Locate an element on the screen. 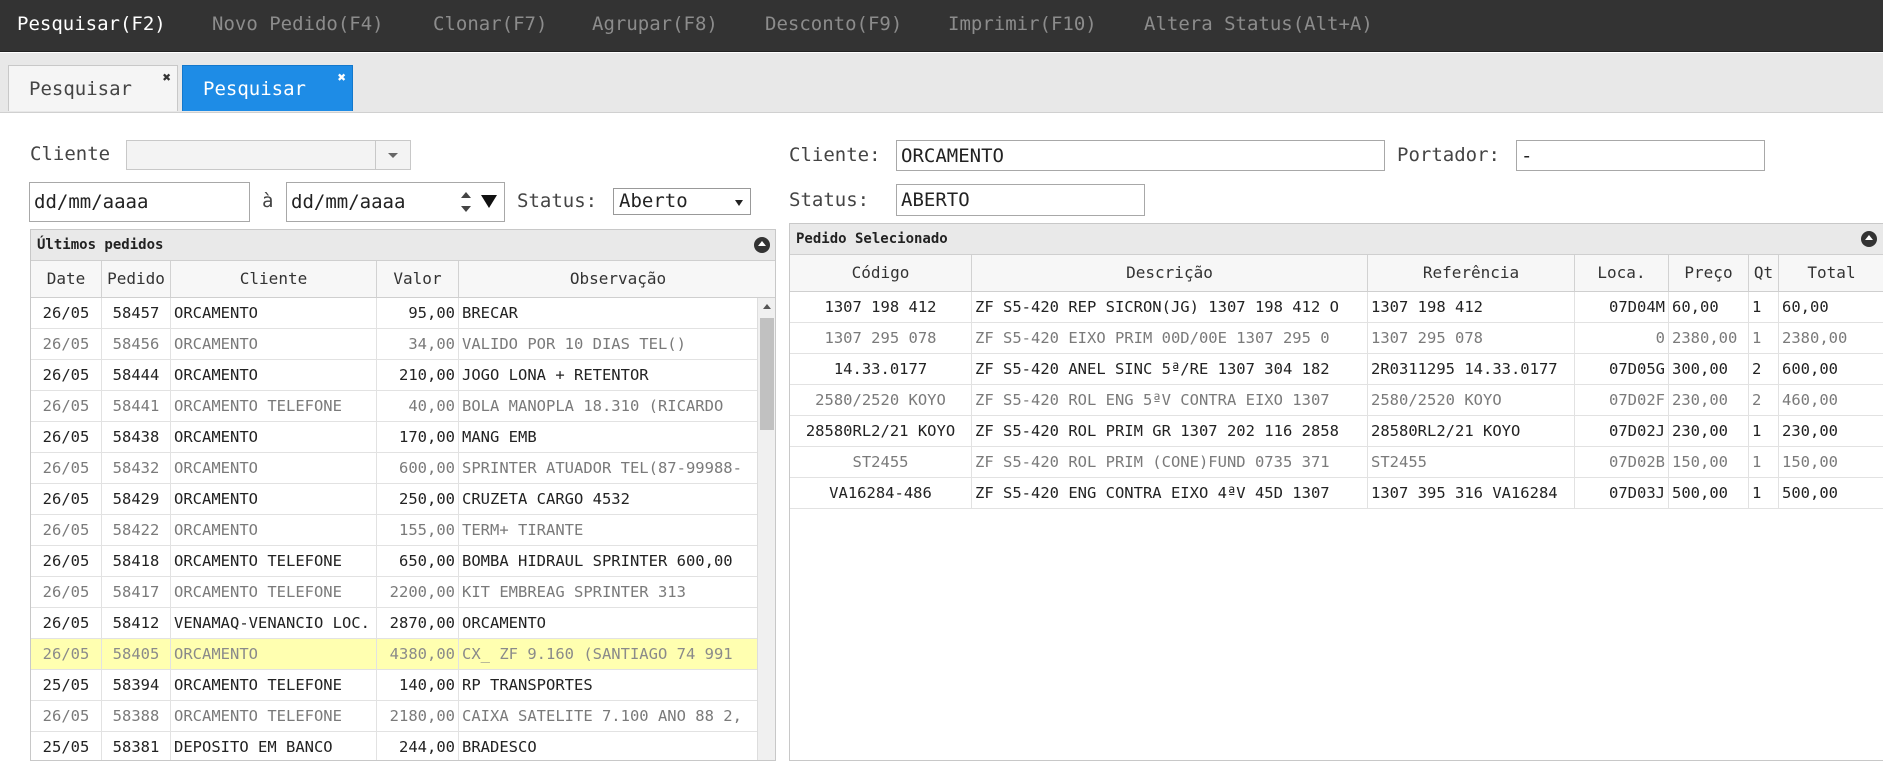 Image resolution: width=1883 pixels, height=761 pixels. scroll-up-icon is located at coordinates (767, 306).